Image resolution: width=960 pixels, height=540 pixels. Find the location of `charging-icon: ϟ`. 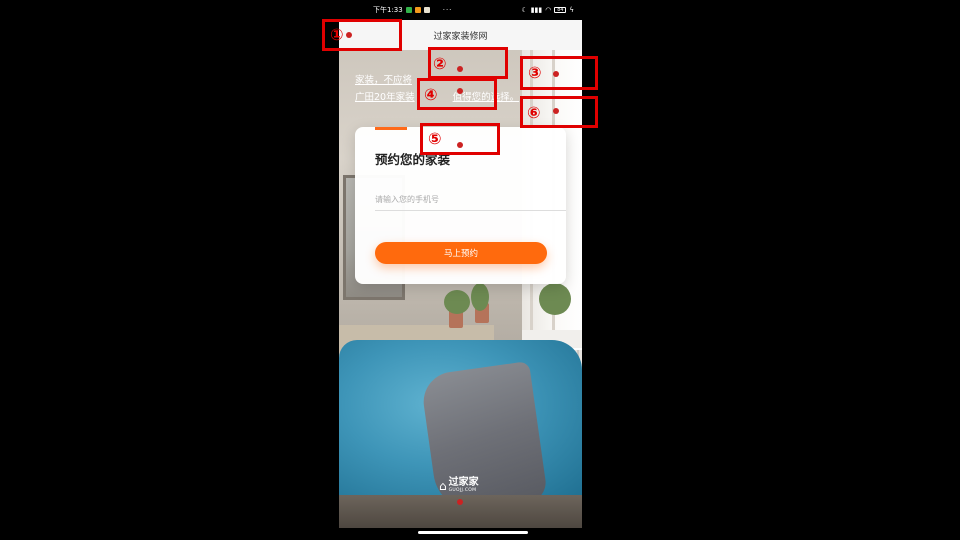

charging-icon: ϟ is located at coordinates (571, 10).